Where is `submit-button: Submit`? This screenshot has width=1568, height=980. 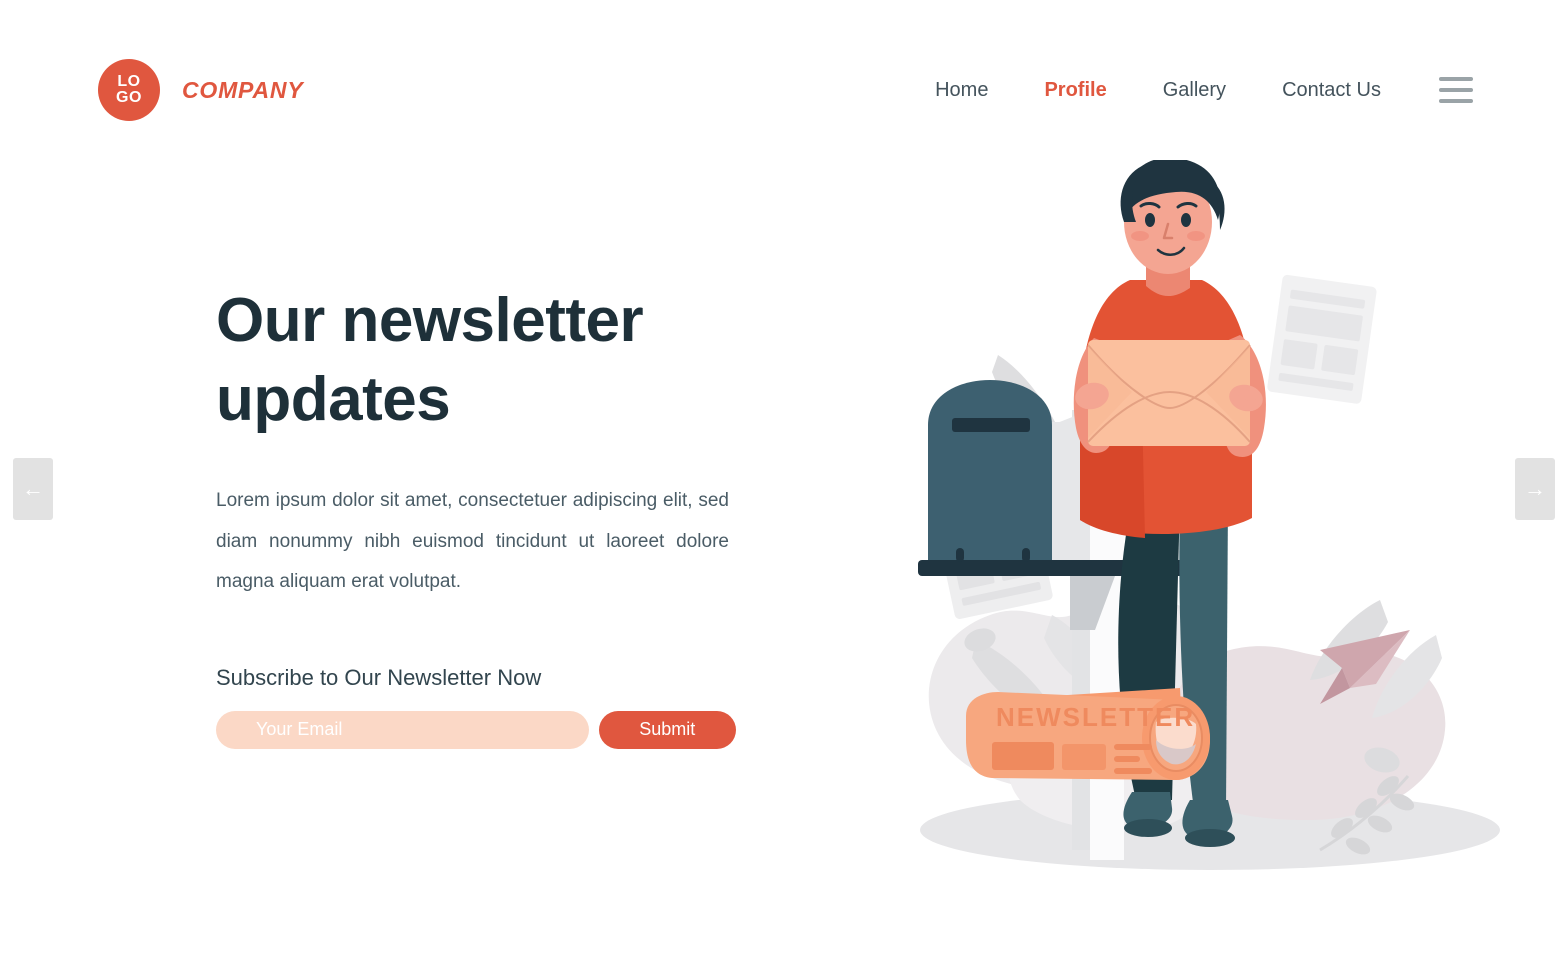 submit-button: Submit is located at coordinates (667, 729).